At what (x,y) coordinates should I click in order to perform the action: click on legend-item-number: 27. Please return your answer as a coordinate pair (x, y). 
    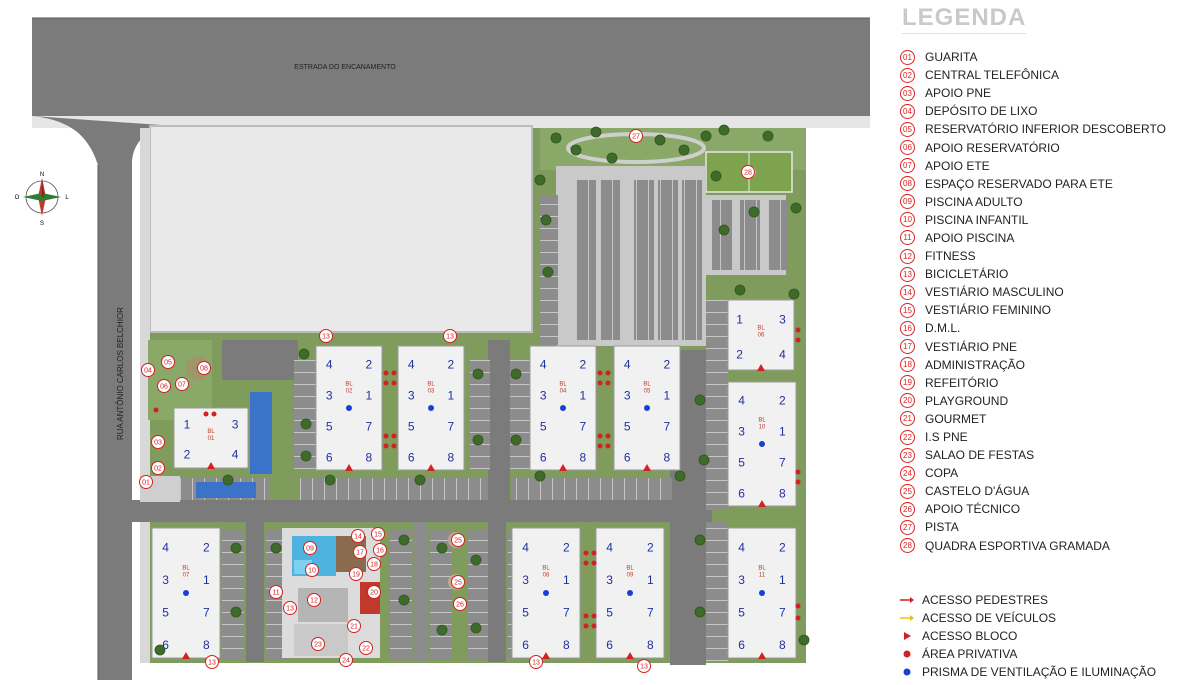
    Looking at the image, I should click on (907, 527).